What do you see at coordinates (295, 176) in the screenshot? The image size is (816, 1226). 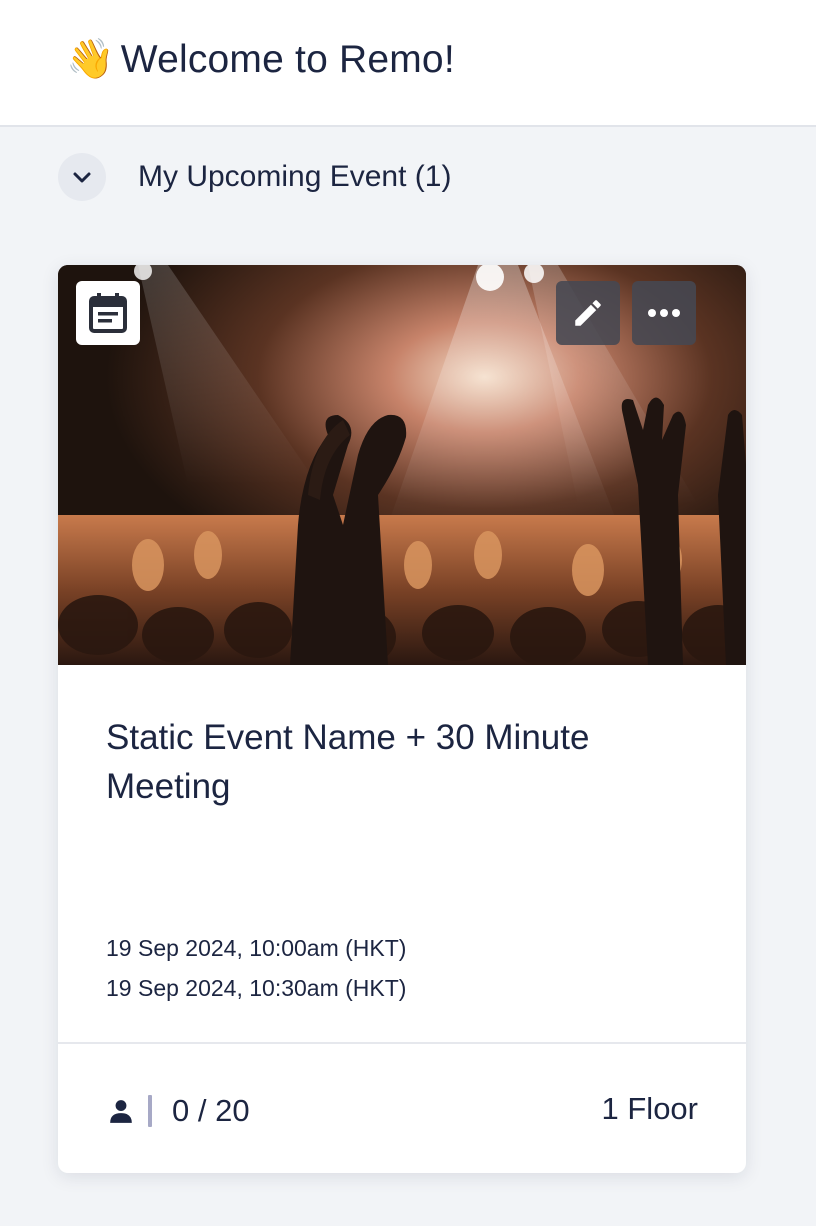 I see `section-title: My Upcoming Event (1)` at bounding box center [295, 176].